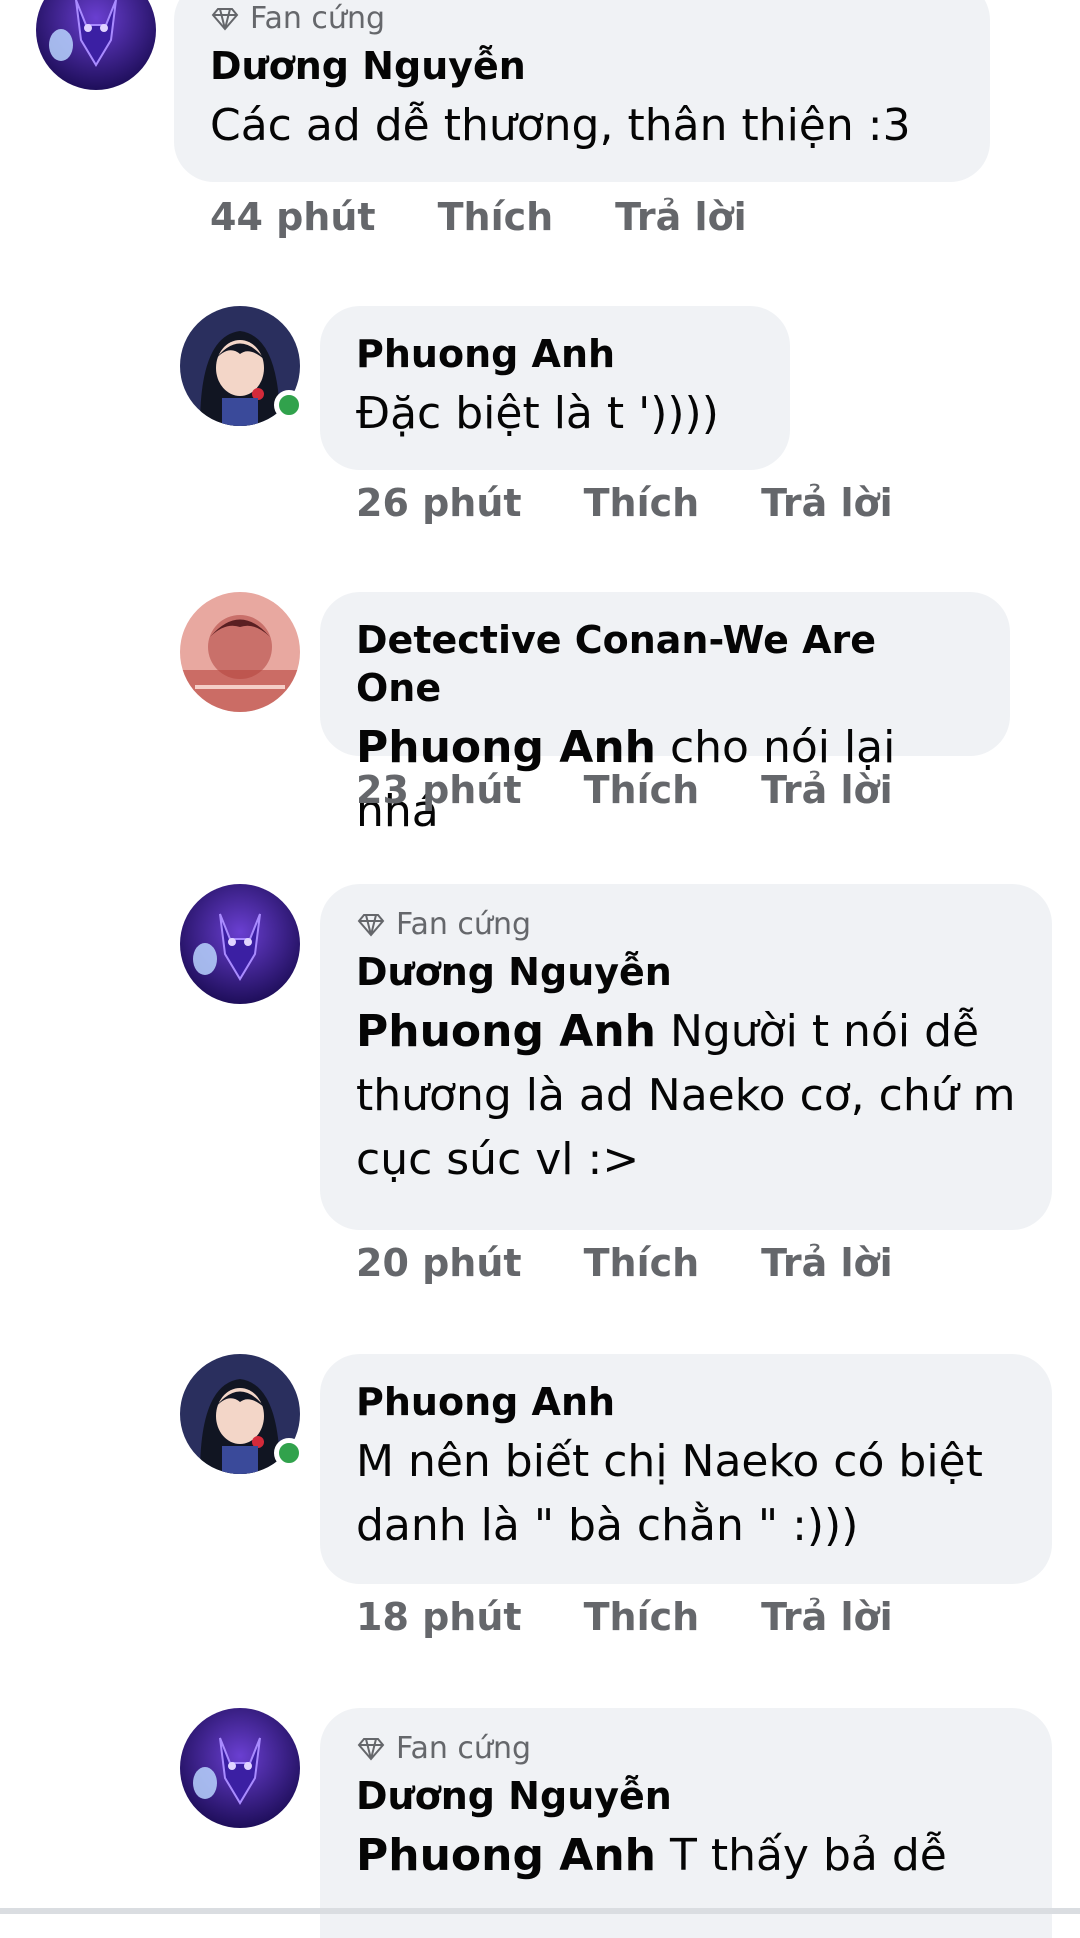 The width and height of the screenshot is (1080, 1938). I want to click on comment-time: 44 phút, so click(293, 217).